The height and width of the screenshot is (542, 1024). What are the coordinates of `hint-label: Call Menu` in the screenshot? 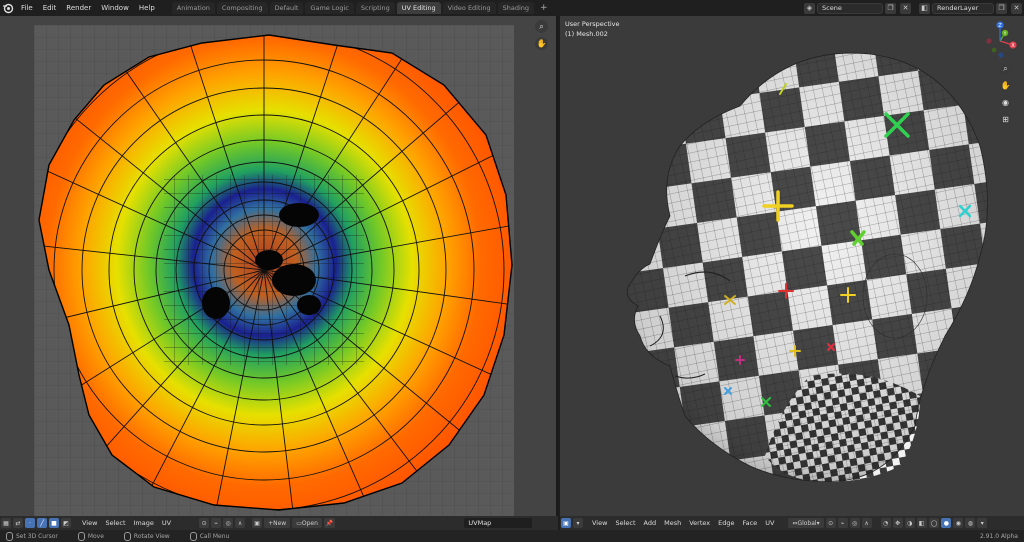 It's located at (214, 536).